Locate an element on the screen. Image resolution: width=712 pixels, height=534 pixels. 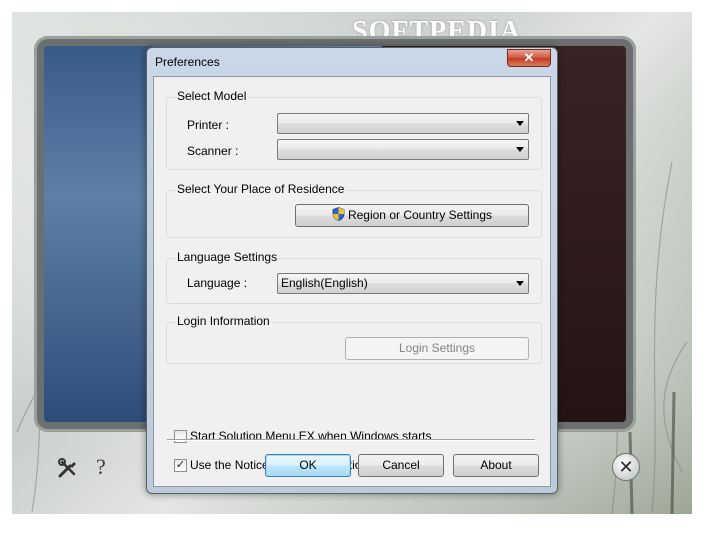
region-country-settings-label: Region or Country Settings is located at coordinates (420, 215).